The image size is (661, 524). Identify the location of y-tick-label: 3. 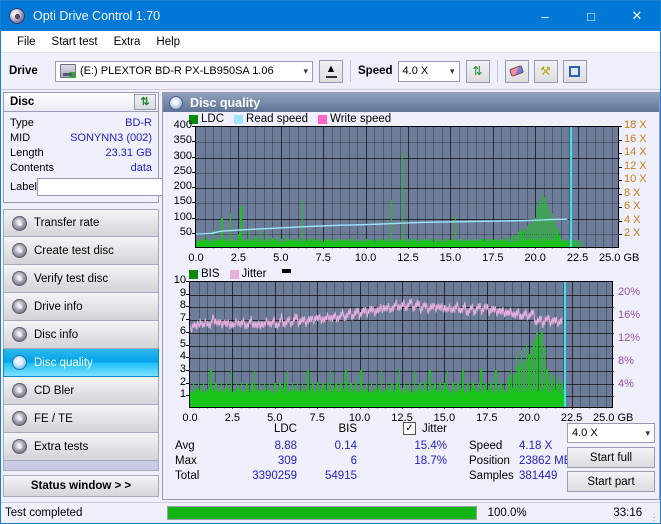
(182, 368).